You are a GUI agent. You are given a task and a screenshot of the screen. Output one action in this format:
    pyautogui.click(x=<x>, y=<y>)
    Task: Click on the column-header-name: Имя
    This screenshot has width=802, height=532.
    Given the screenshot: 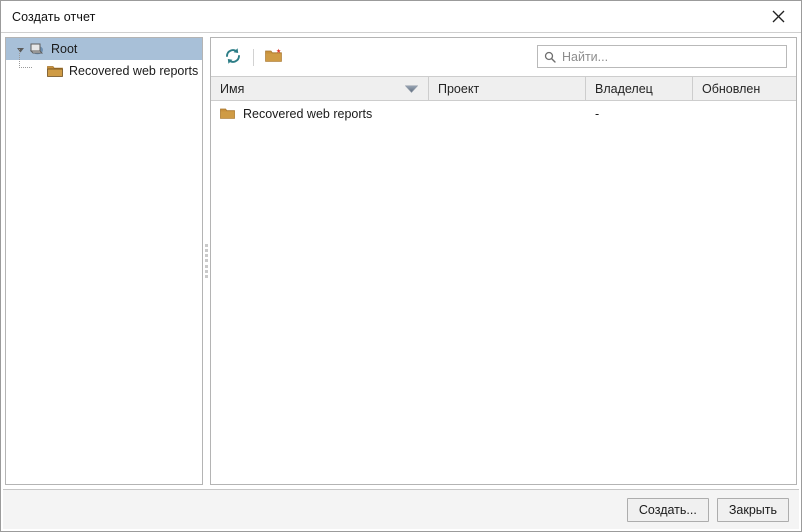 What is the action you would take?
    pyautogui.click(x=320, y=88)
    